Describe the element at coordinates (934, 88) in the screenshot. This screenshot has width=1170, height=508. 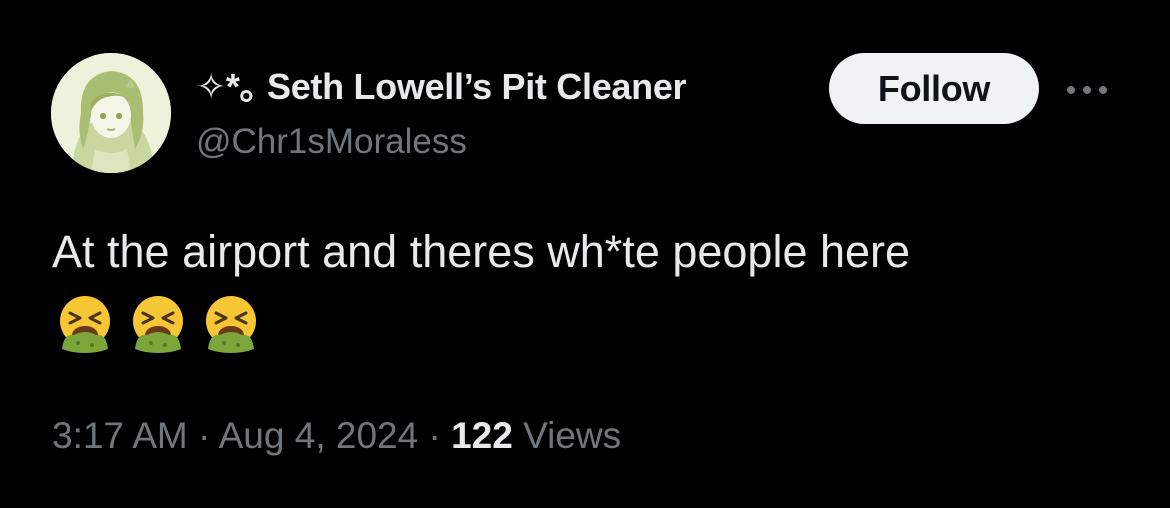
I see `follow-button: Follow` at that location.